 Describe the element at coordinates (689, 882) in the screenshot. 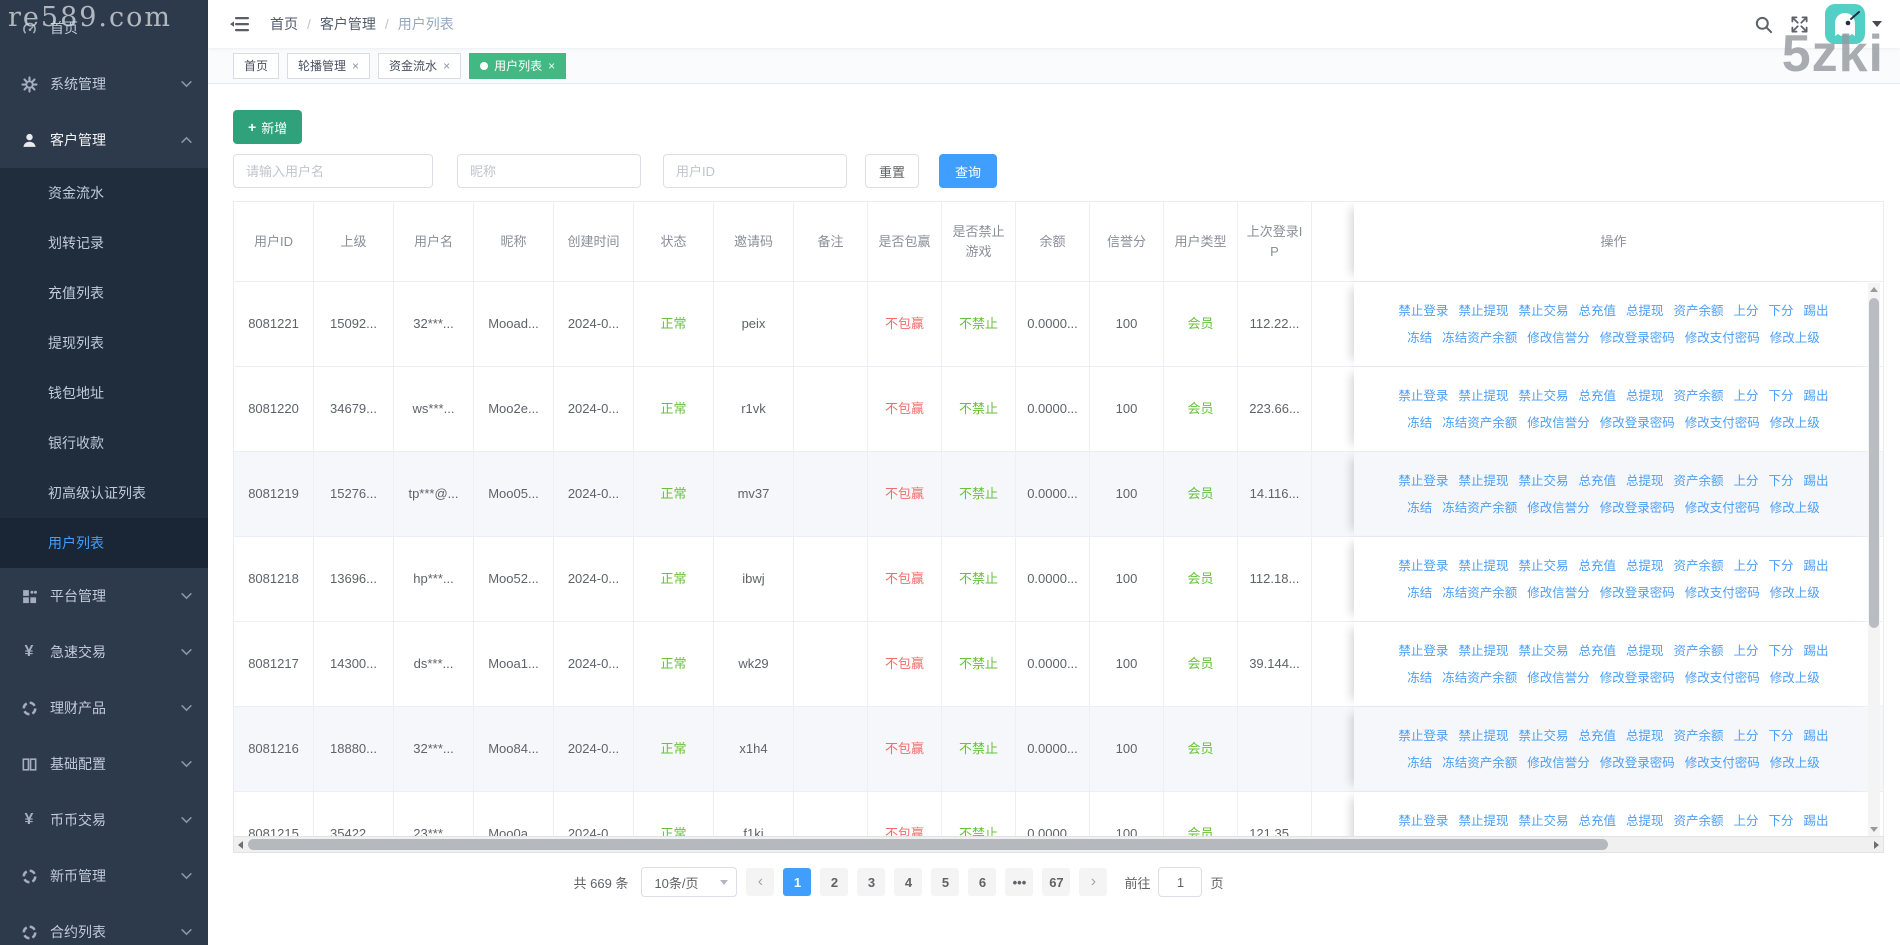

I see `page-size-select: 10条/页` at that location.